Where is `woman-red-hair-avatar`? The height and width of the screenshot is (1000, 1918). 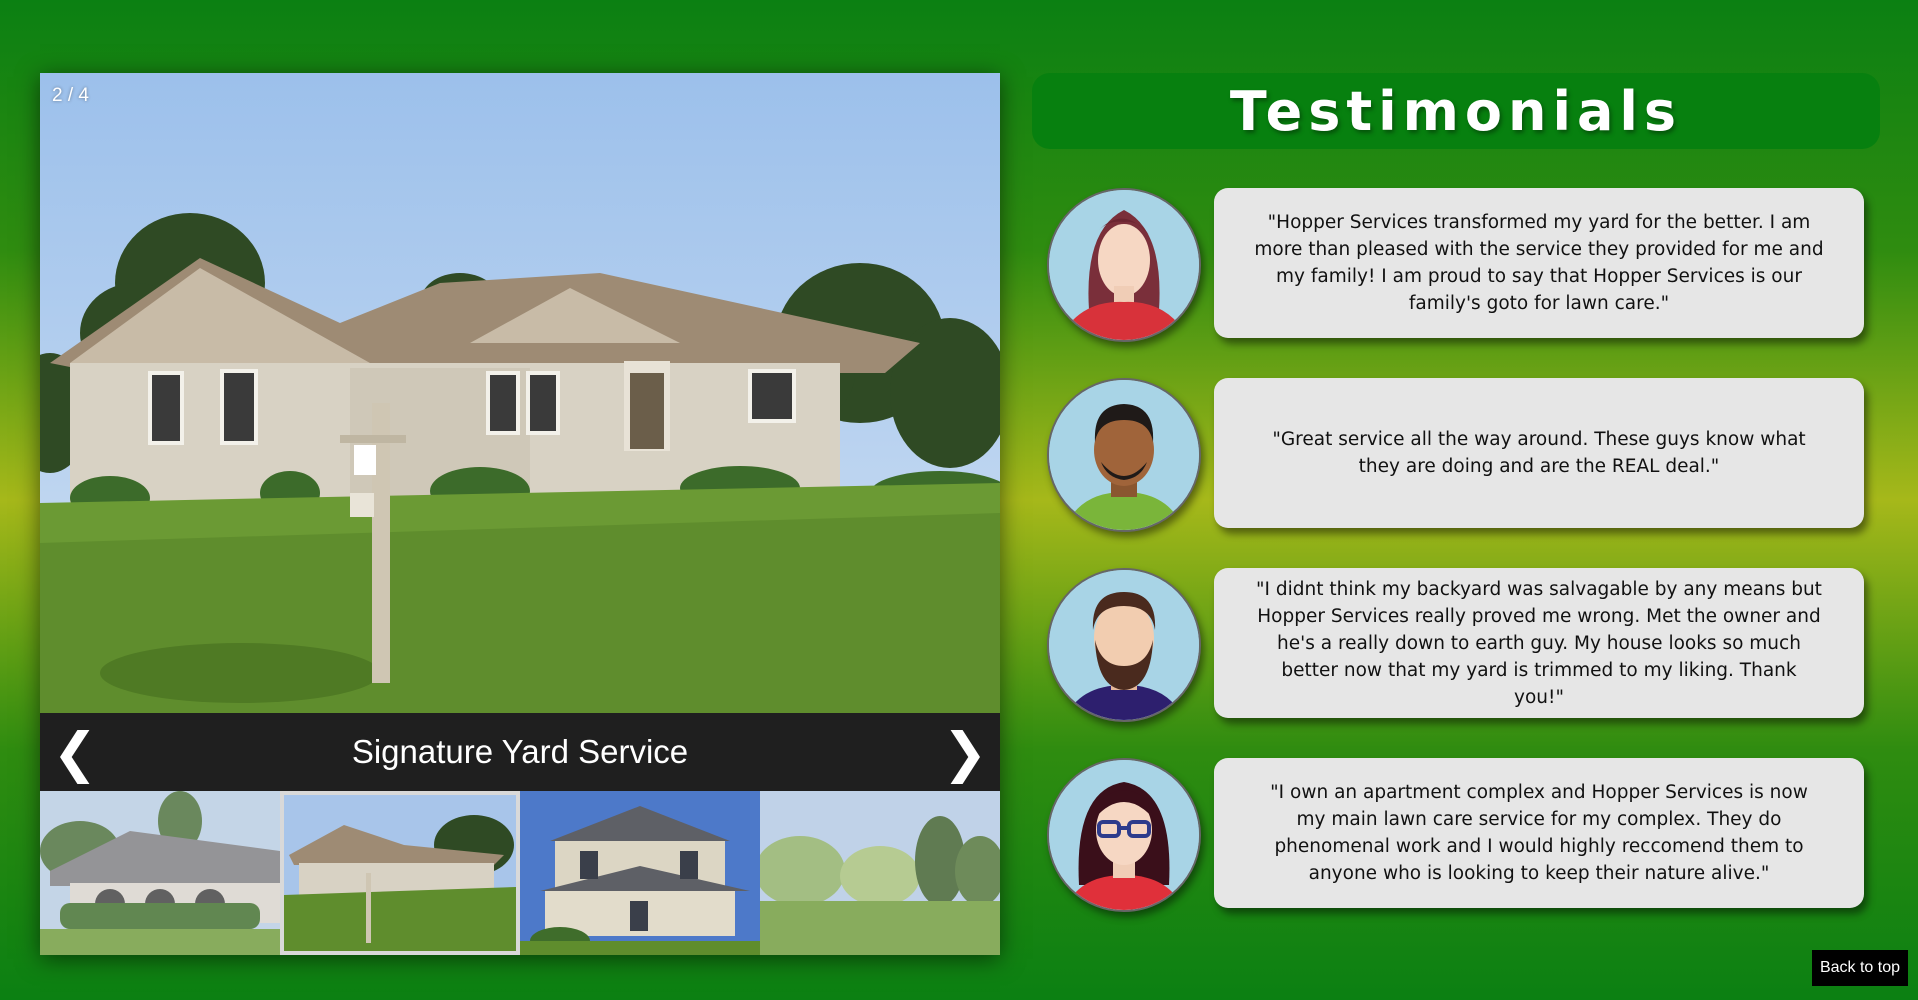
woman-red-hair-avatar is located at coordinates (1124, 265).